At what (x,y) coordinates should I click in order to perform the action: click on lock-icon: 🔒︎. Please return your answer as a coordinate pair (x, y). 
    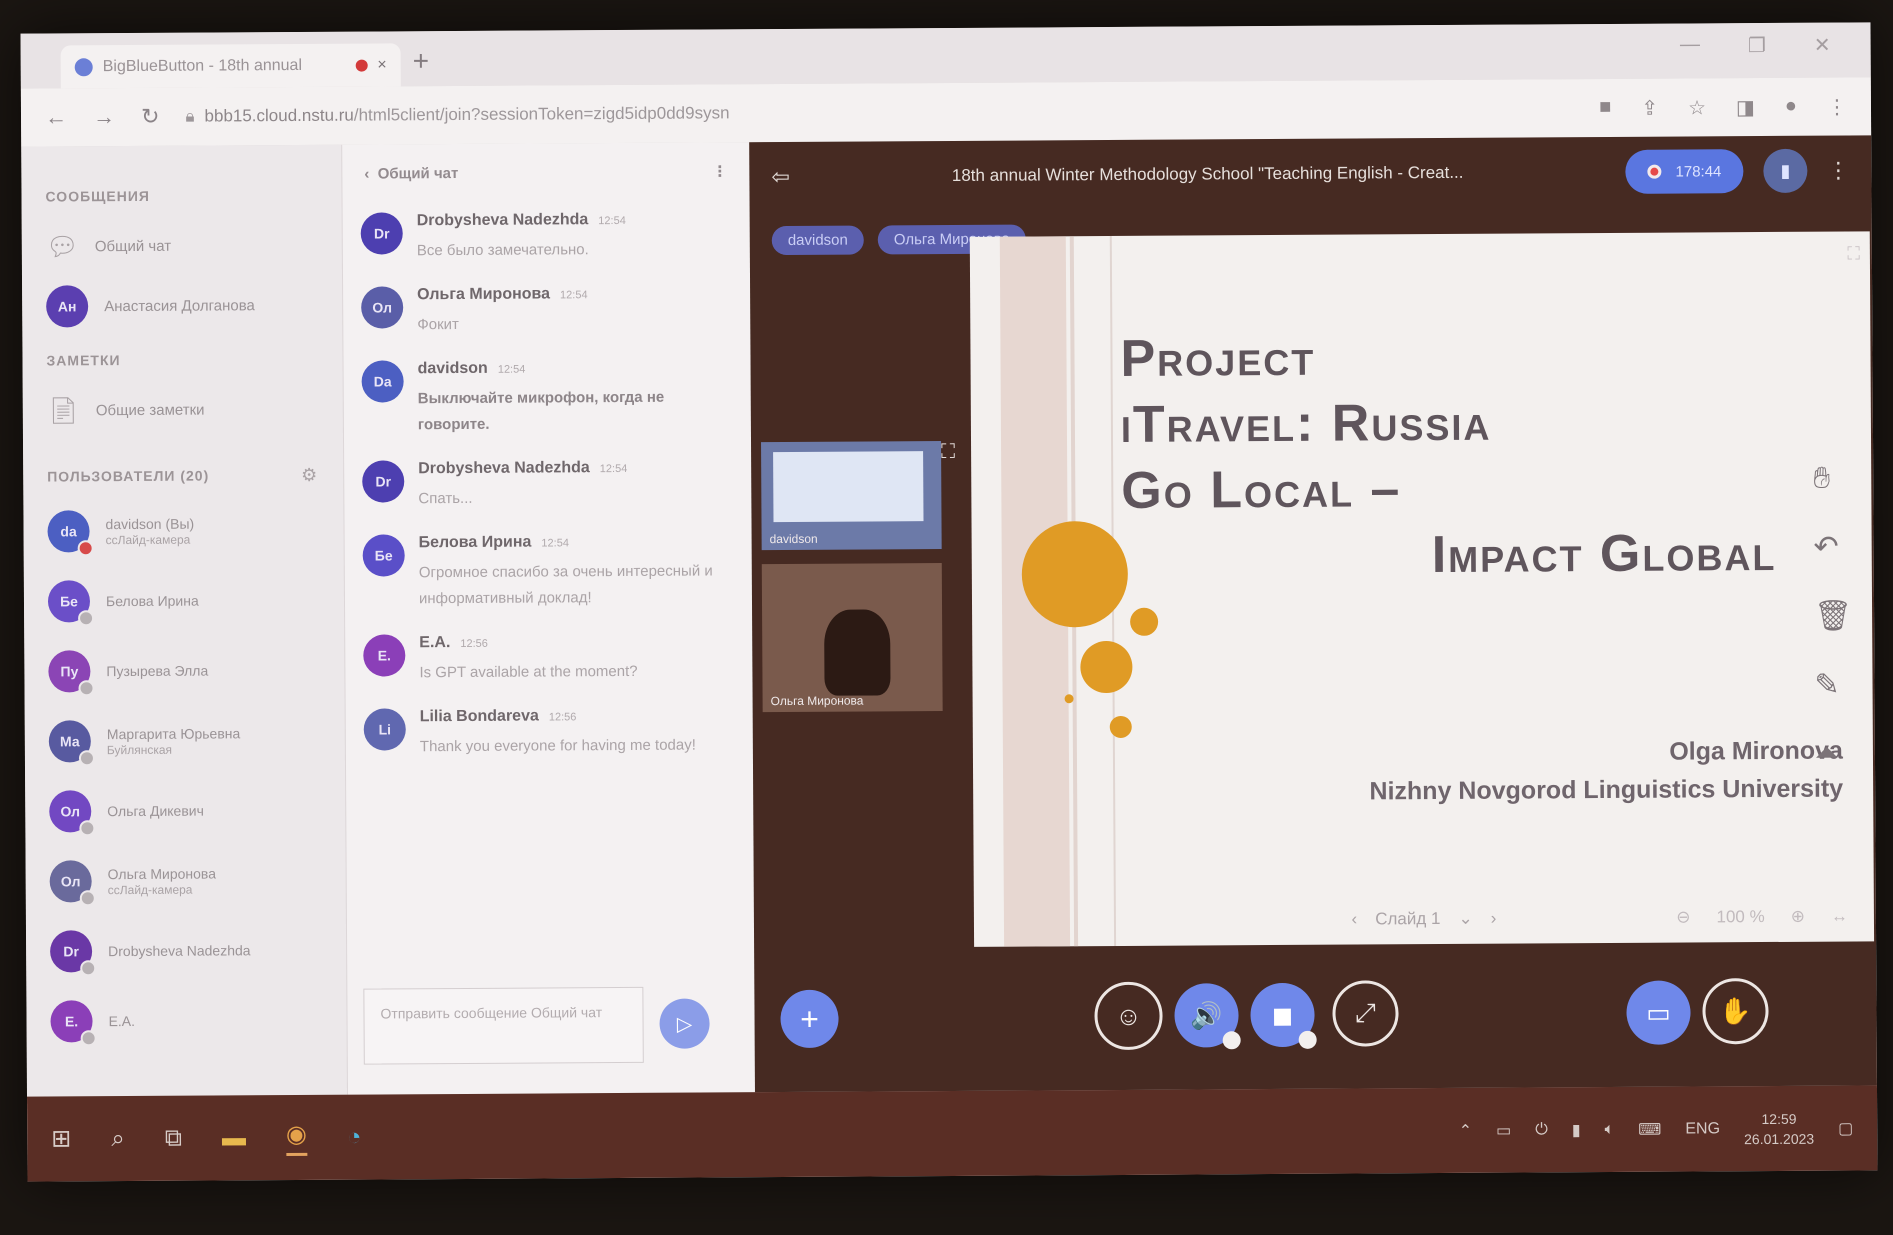
    Looking at the image, I should click on (190, 116).